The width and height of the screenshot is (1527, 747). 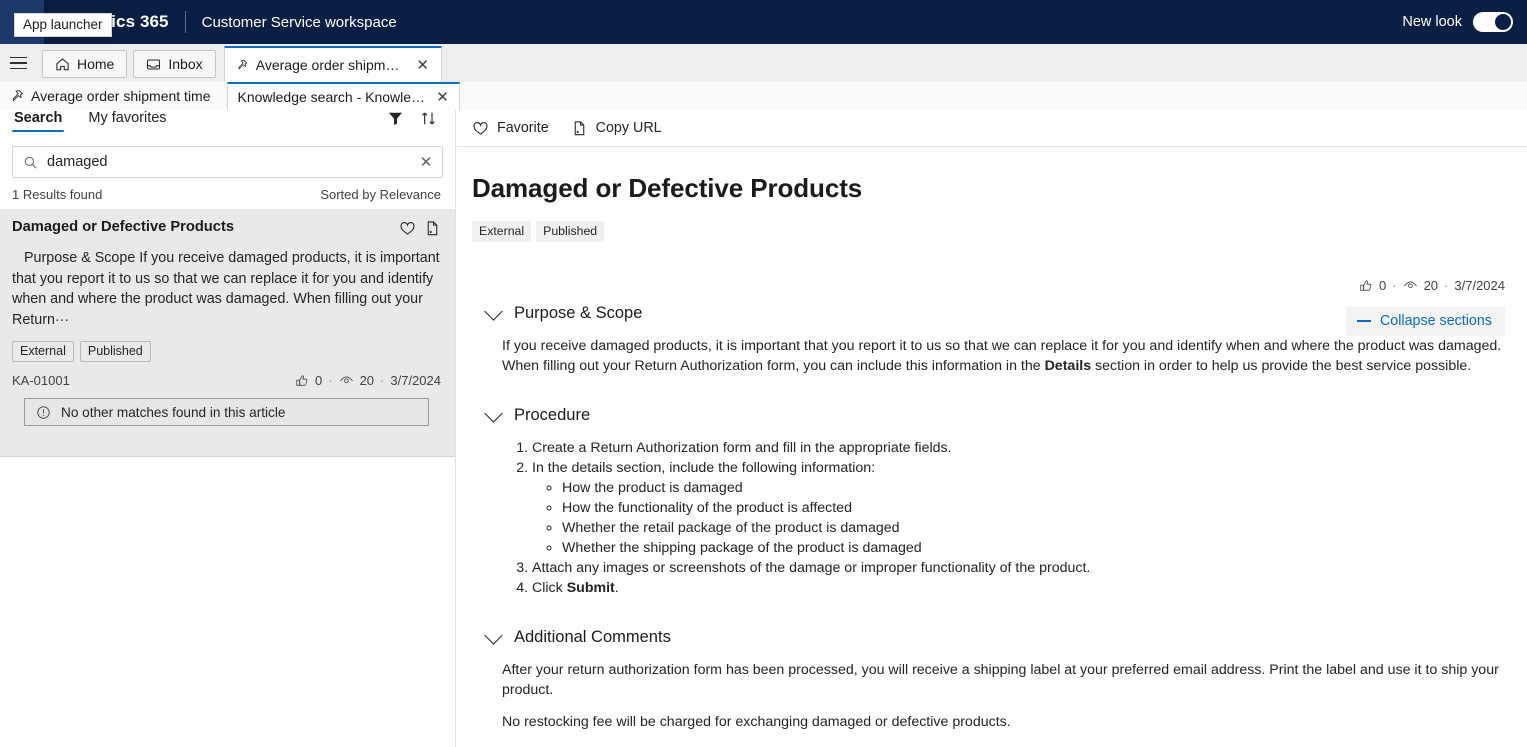 I want to click on no-other-matches-banner: No other matches found in this article, so click(x=226, y=412).